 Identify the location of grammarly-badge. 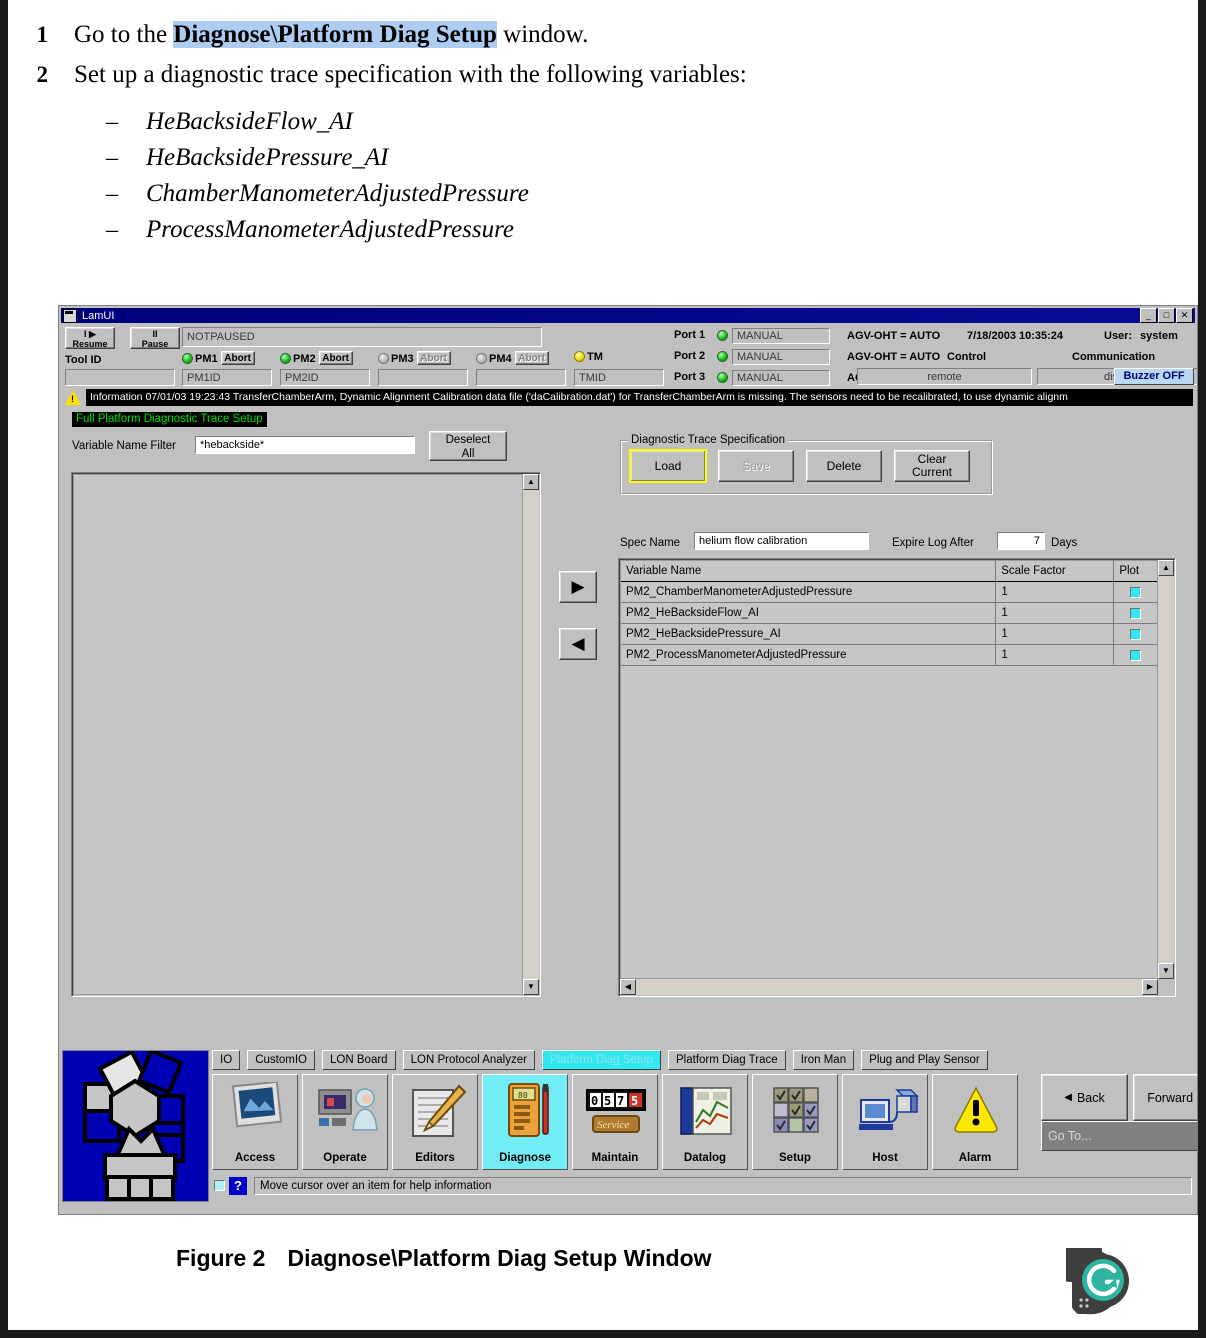
(1090, 1271).